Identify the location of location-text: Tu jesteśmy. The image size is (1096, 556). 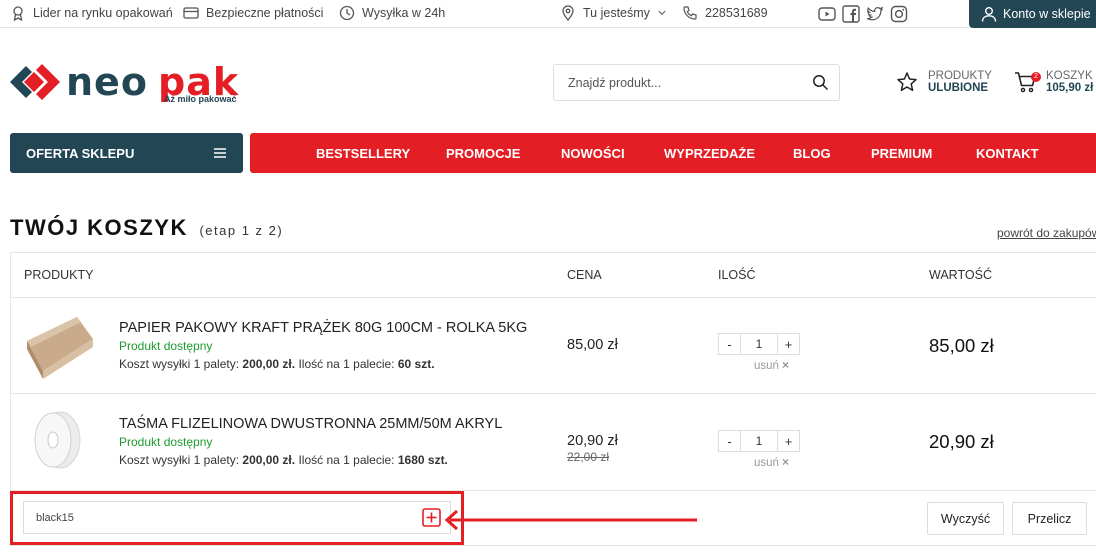
(616, 13).